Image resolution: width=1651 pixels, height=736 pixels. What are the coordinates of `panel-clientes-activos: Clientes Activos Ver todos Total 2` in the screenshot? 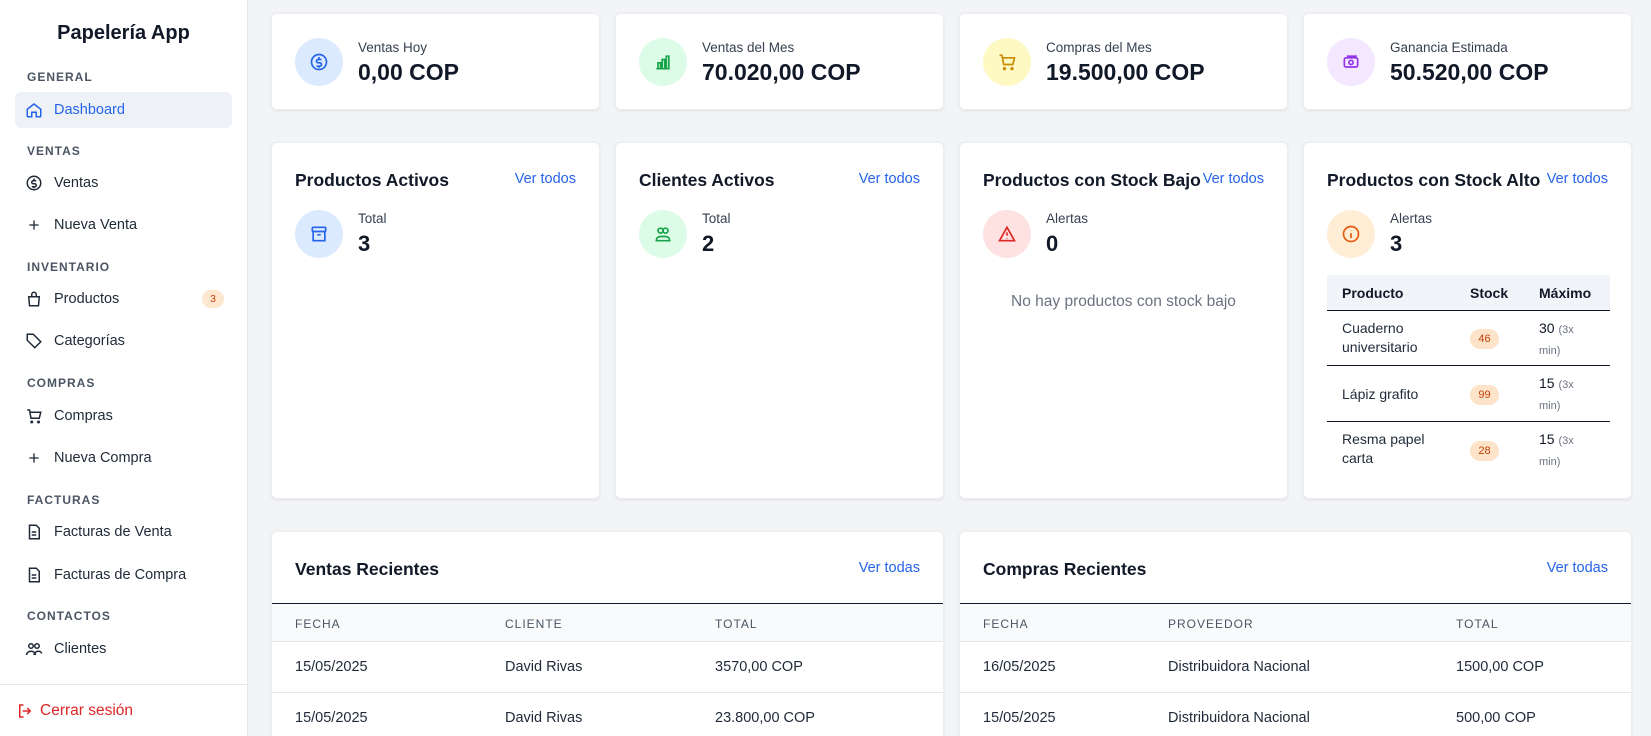 It's located at (779, 320).